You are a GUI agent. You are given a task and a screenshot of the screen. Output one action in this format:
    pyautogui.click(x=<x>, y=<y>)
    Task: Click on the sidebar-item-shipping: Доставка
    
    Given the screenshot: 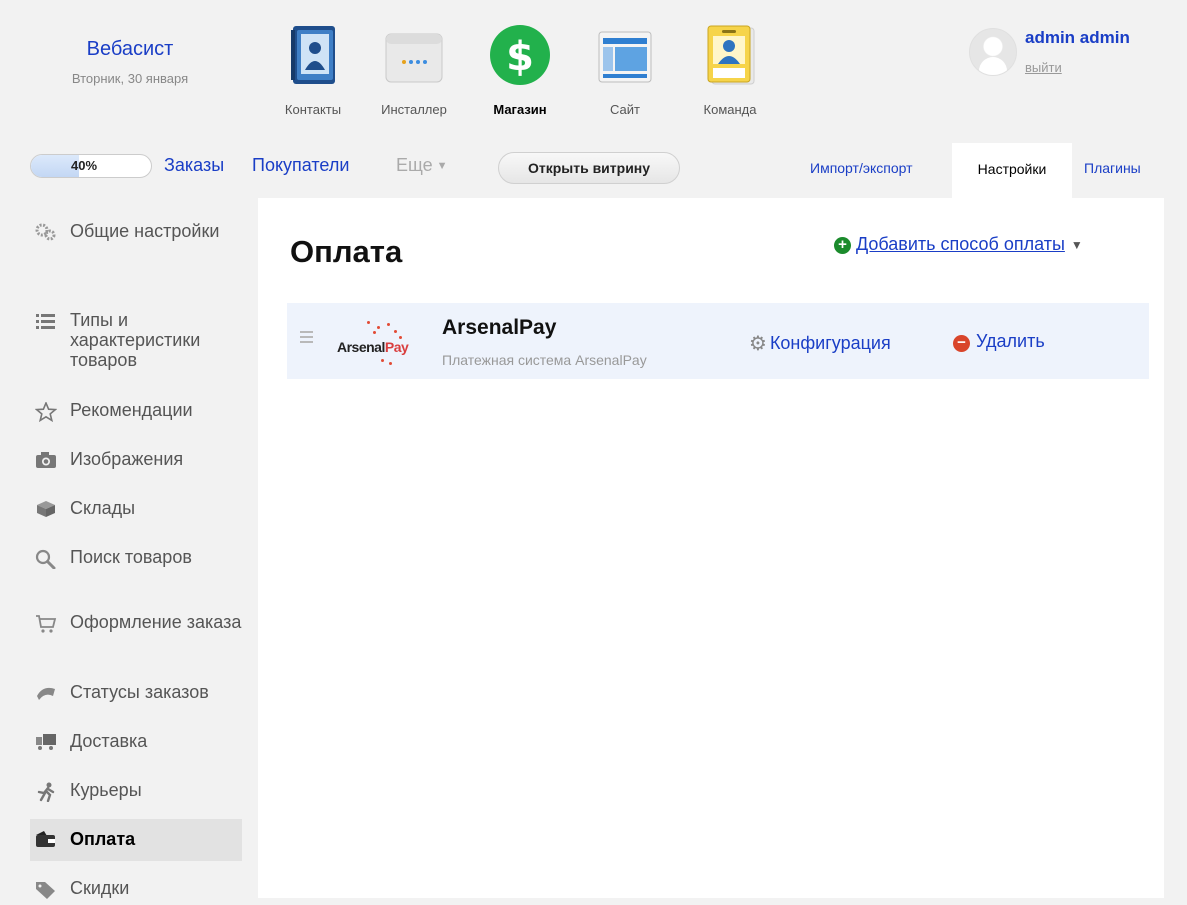 What is the action you would take?
    pyautogui.click(x=136, y=741)
    